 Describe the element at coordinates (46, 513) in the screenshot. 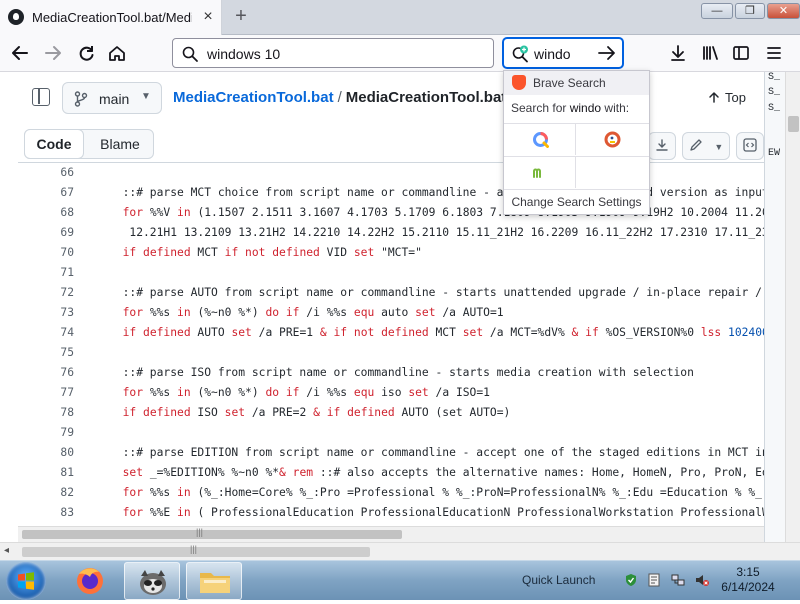

I see `line-number: 83` at that location.